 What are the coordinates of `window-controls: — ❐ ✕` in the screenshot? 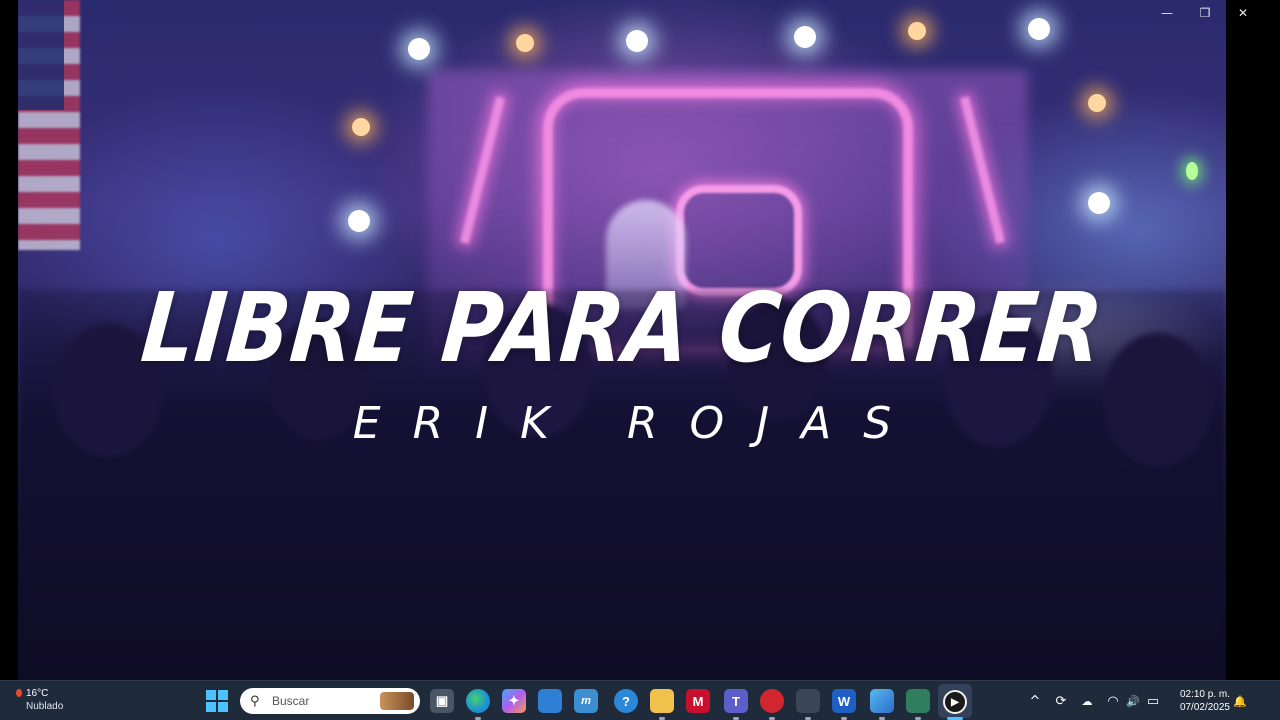 It's located at (1205, 13).